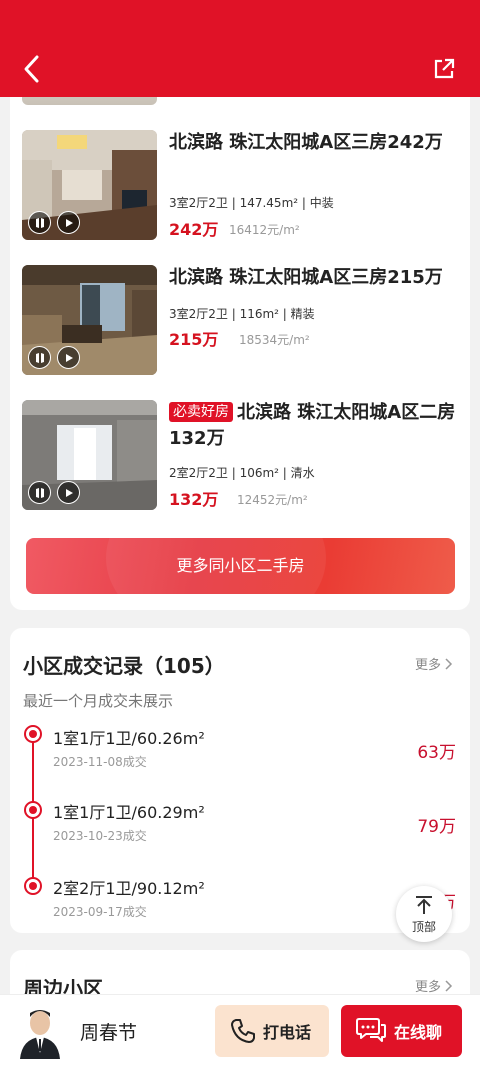 Image resolution: width=480 pixels, height=1067 pixels. I want to click on section-subtitle: 最近一个月成交未展示, so click(98, 701).